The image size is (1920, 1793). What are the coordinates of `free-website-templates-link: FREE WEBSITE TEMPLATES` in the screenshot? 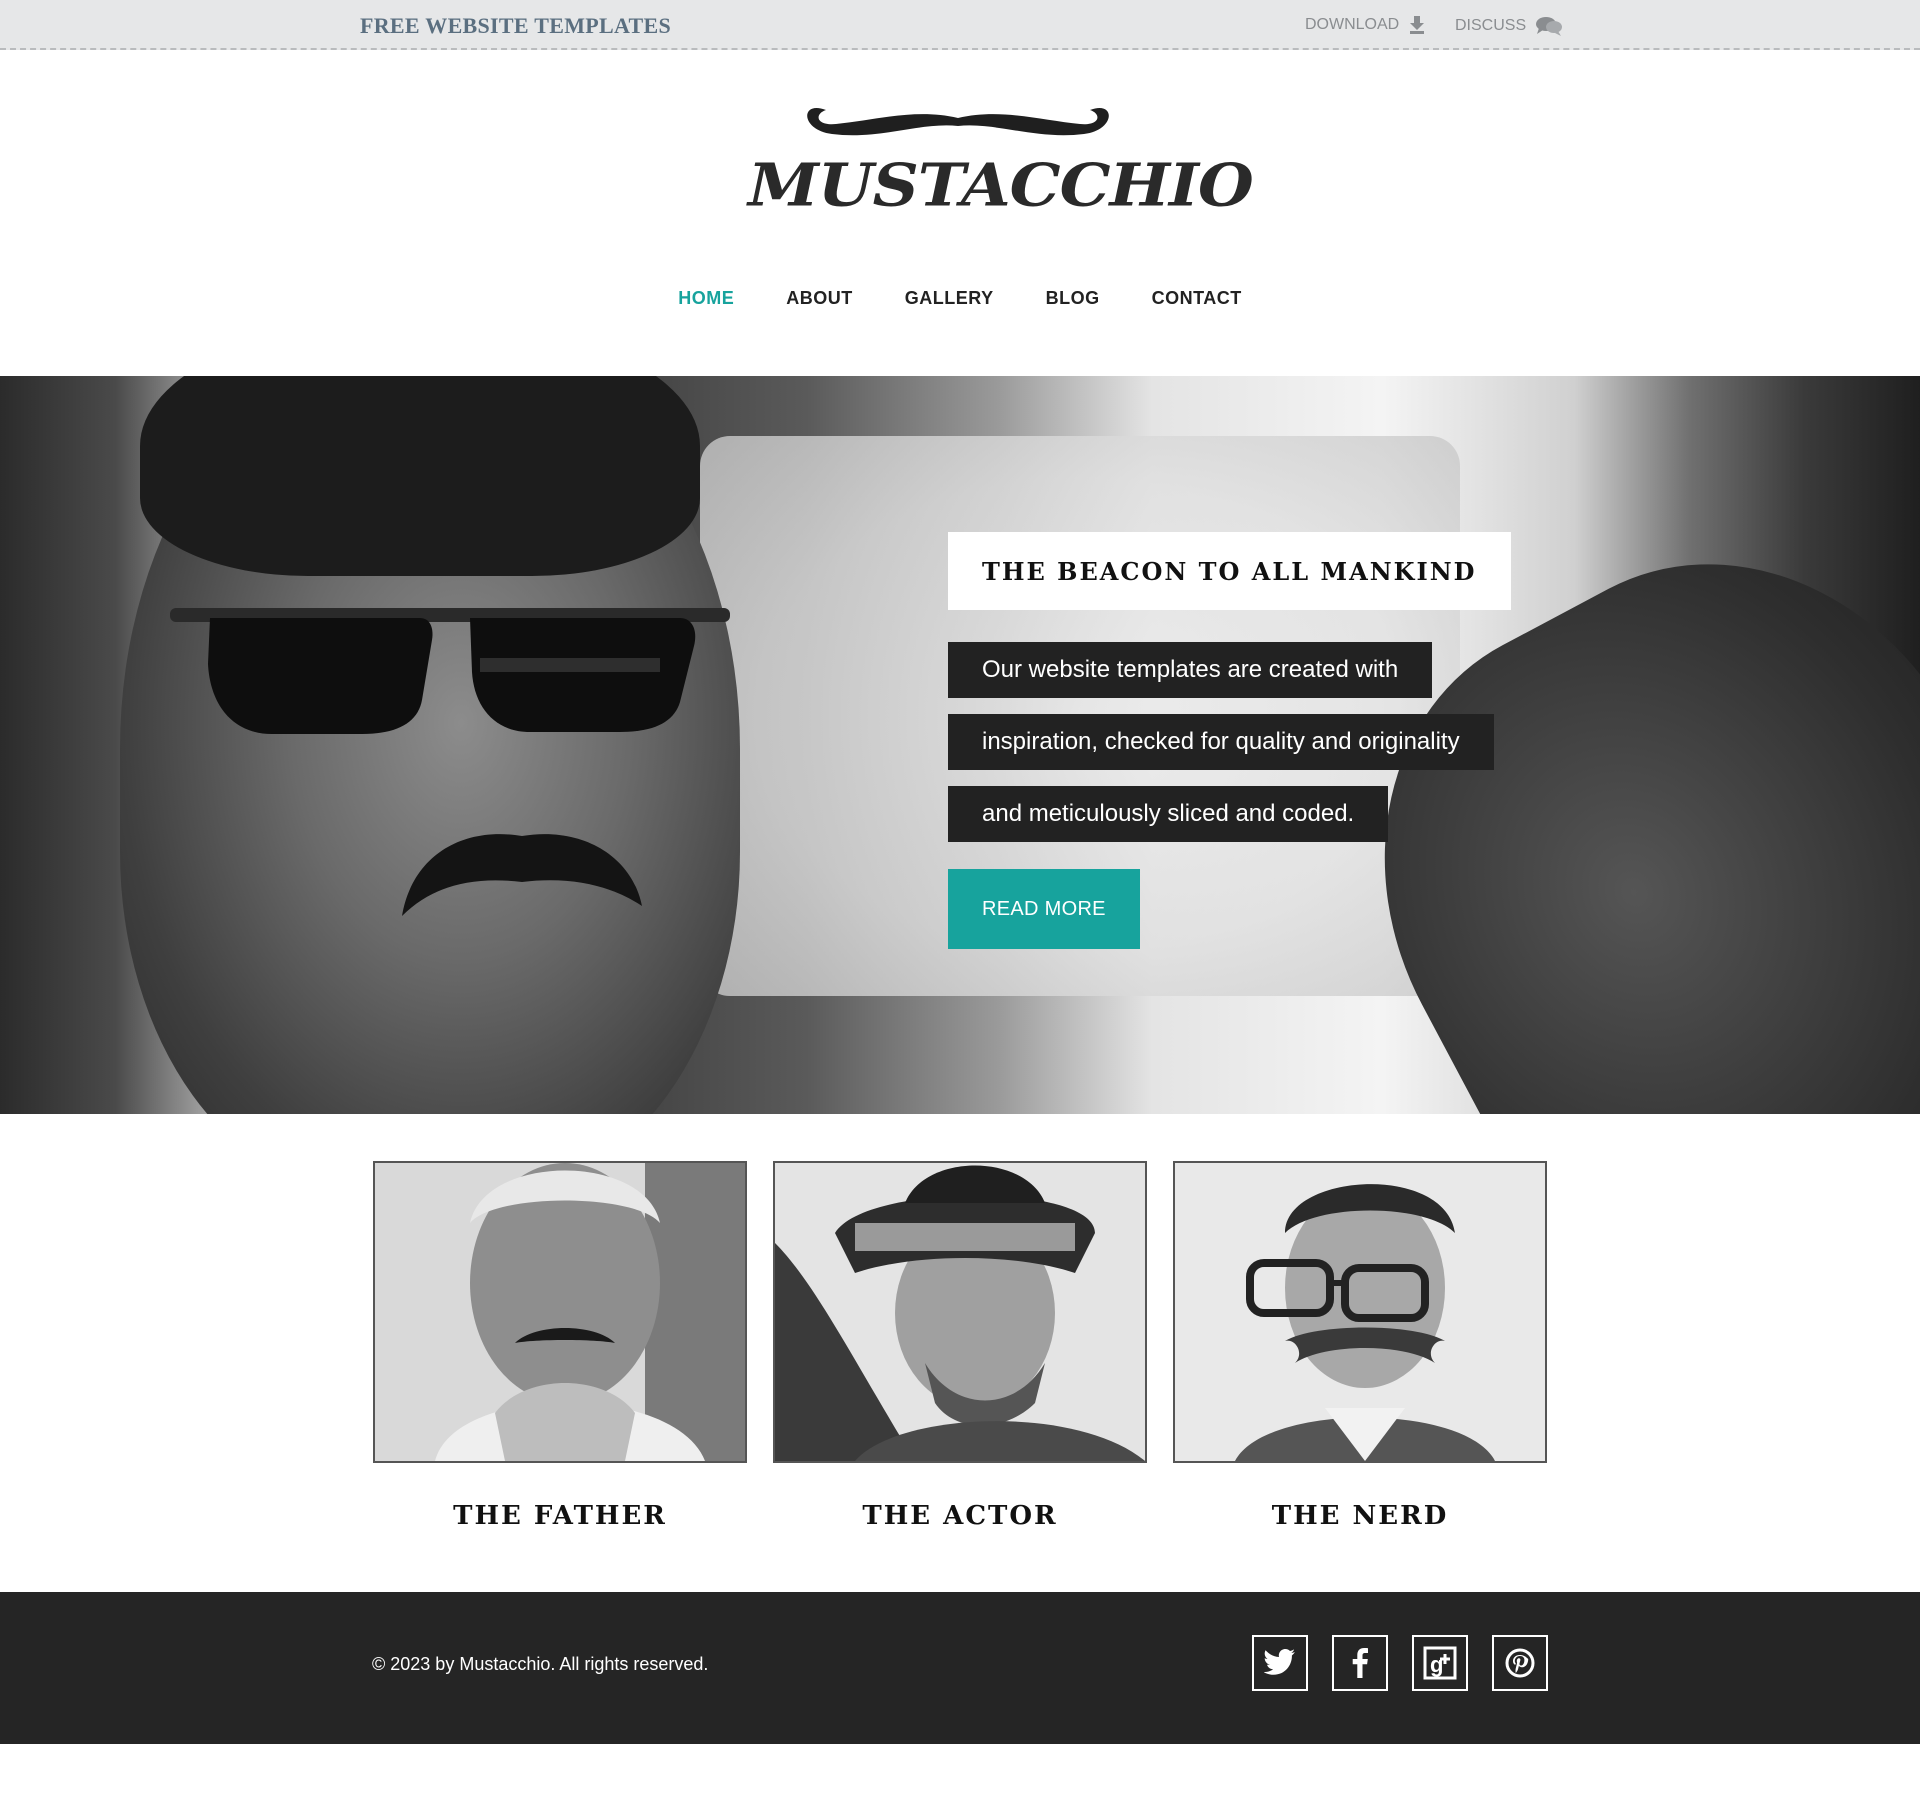 It's located at (515, 26).